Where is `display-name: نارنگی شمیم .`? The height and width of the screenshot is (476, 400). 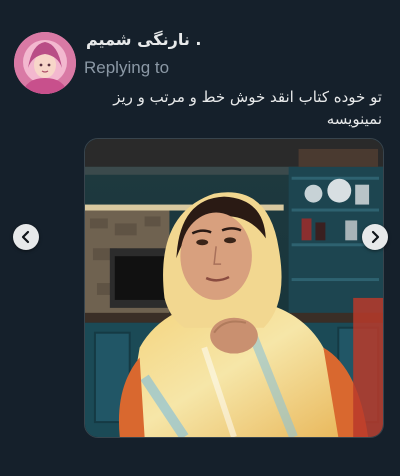 display-name: نارنگی شمیم . is located at coordinates (144, 39).